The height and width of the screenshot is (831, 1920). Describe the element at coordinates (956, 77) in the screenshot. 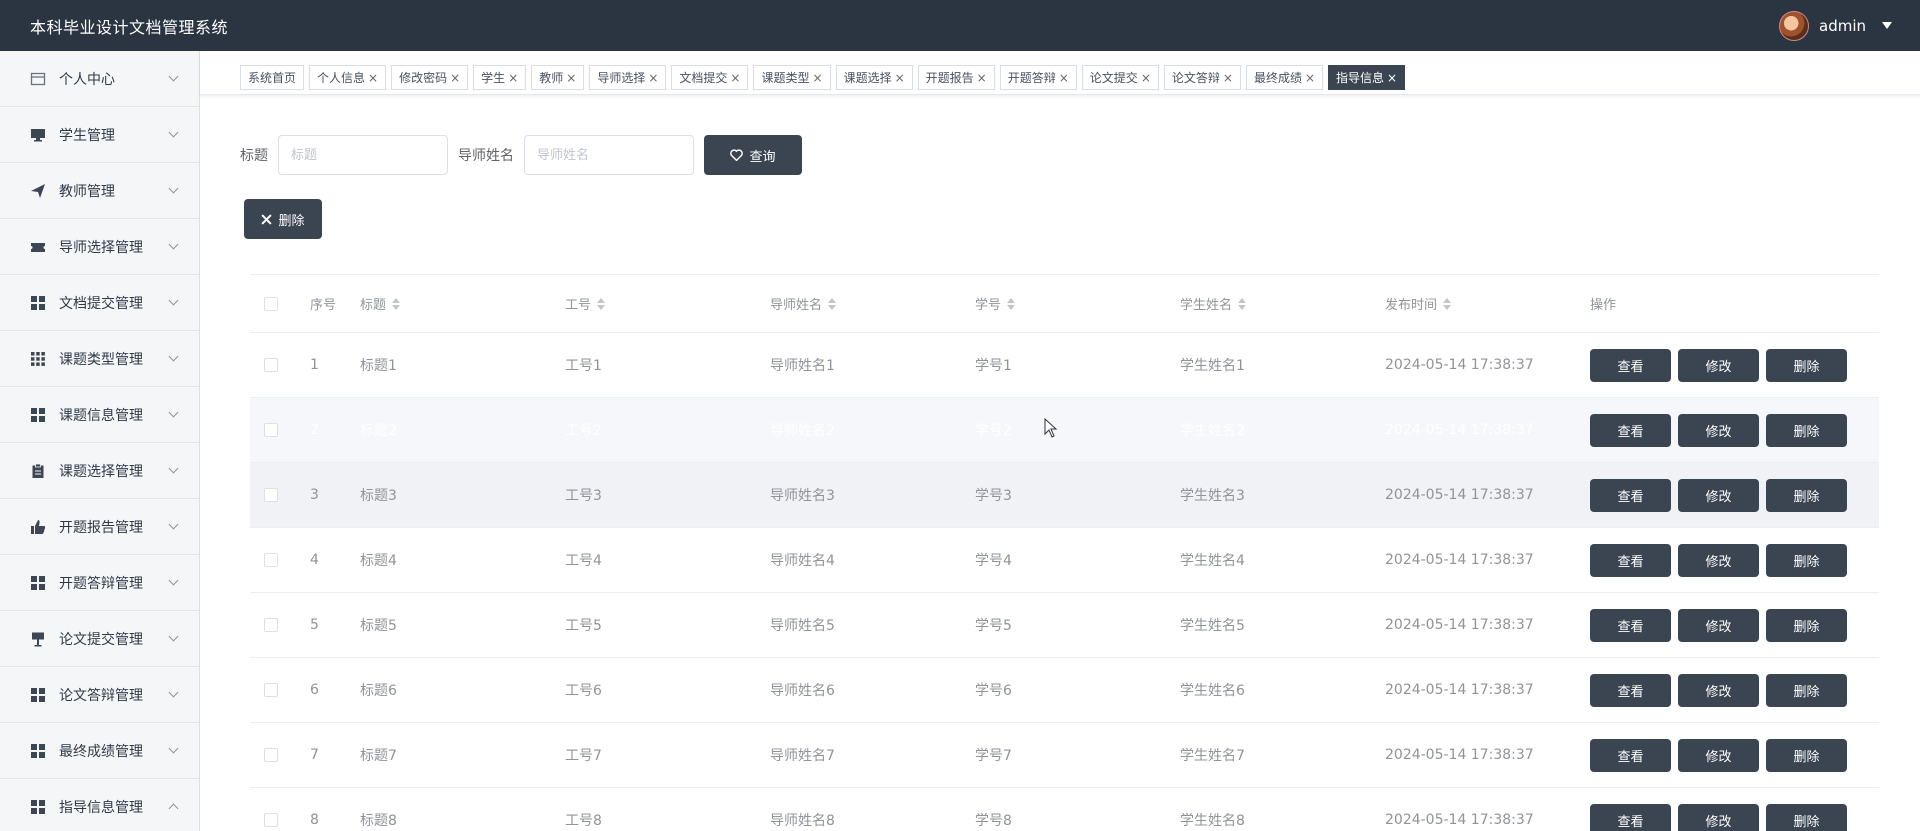

I see `tab-item: 开题报告 ×` at that location.